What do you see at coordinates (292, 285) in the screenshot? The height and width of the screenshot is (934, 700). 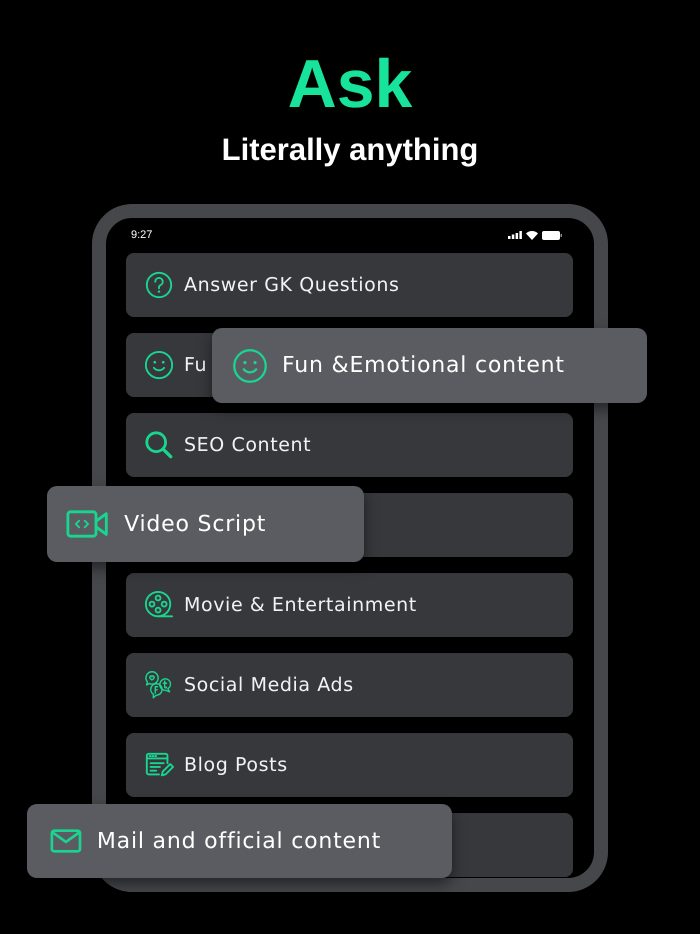 I see `menu-item-label: Answer GK Questions` at bounding box center [292, 285].